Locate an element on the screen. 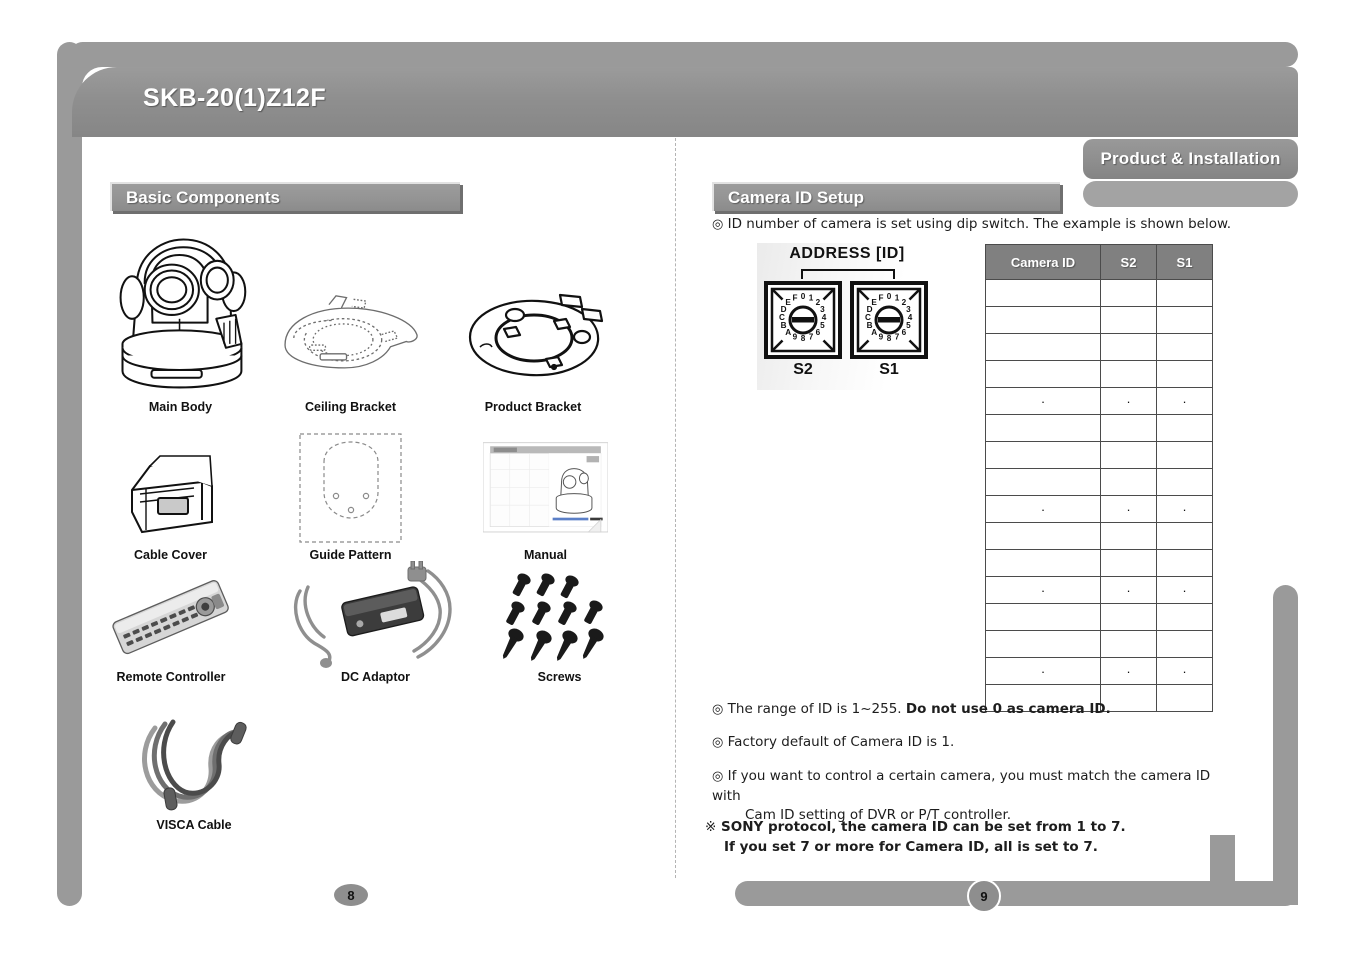  page-title: SKB-20(1)Z12F is located at coordinates (235, 98).